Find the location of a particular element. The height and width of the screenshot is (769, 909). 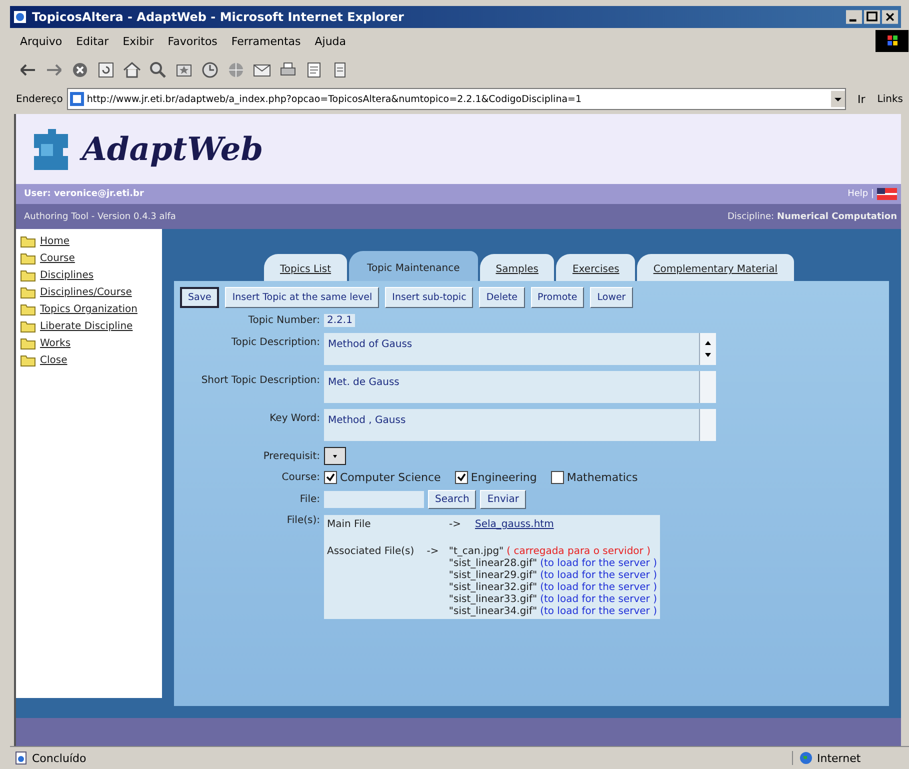

file-button: Enviar is located at coordinates (503, 499).